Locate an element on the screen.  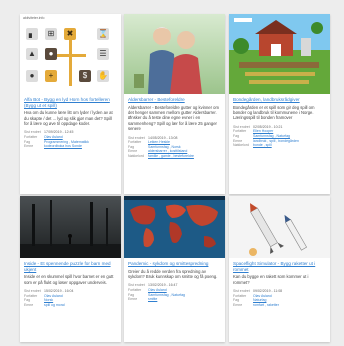
grandparents-illustration is located at coordinates (168, 60).